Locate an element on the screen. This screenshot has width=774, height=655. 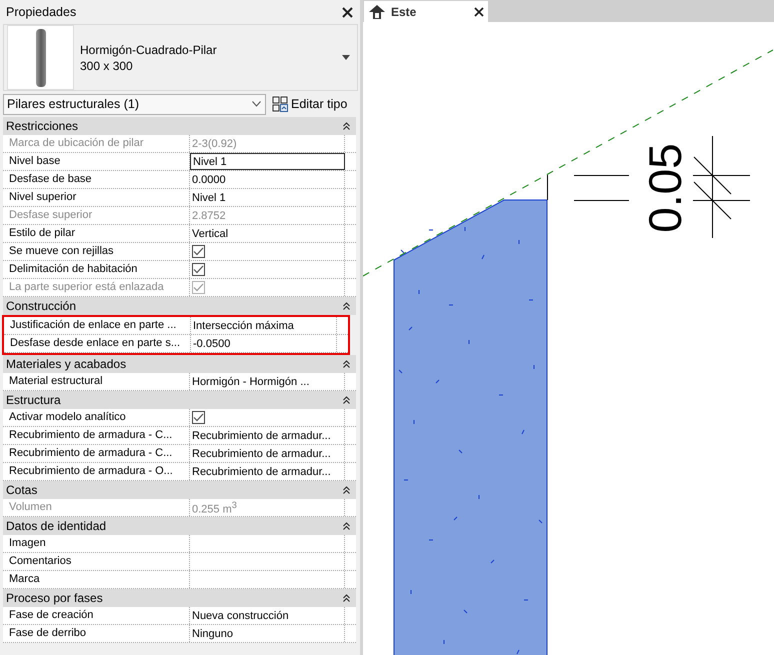
type-selector: Hormigón-Cuadrado-Pilar 300 x 300 is located at coordinates (180, 57).